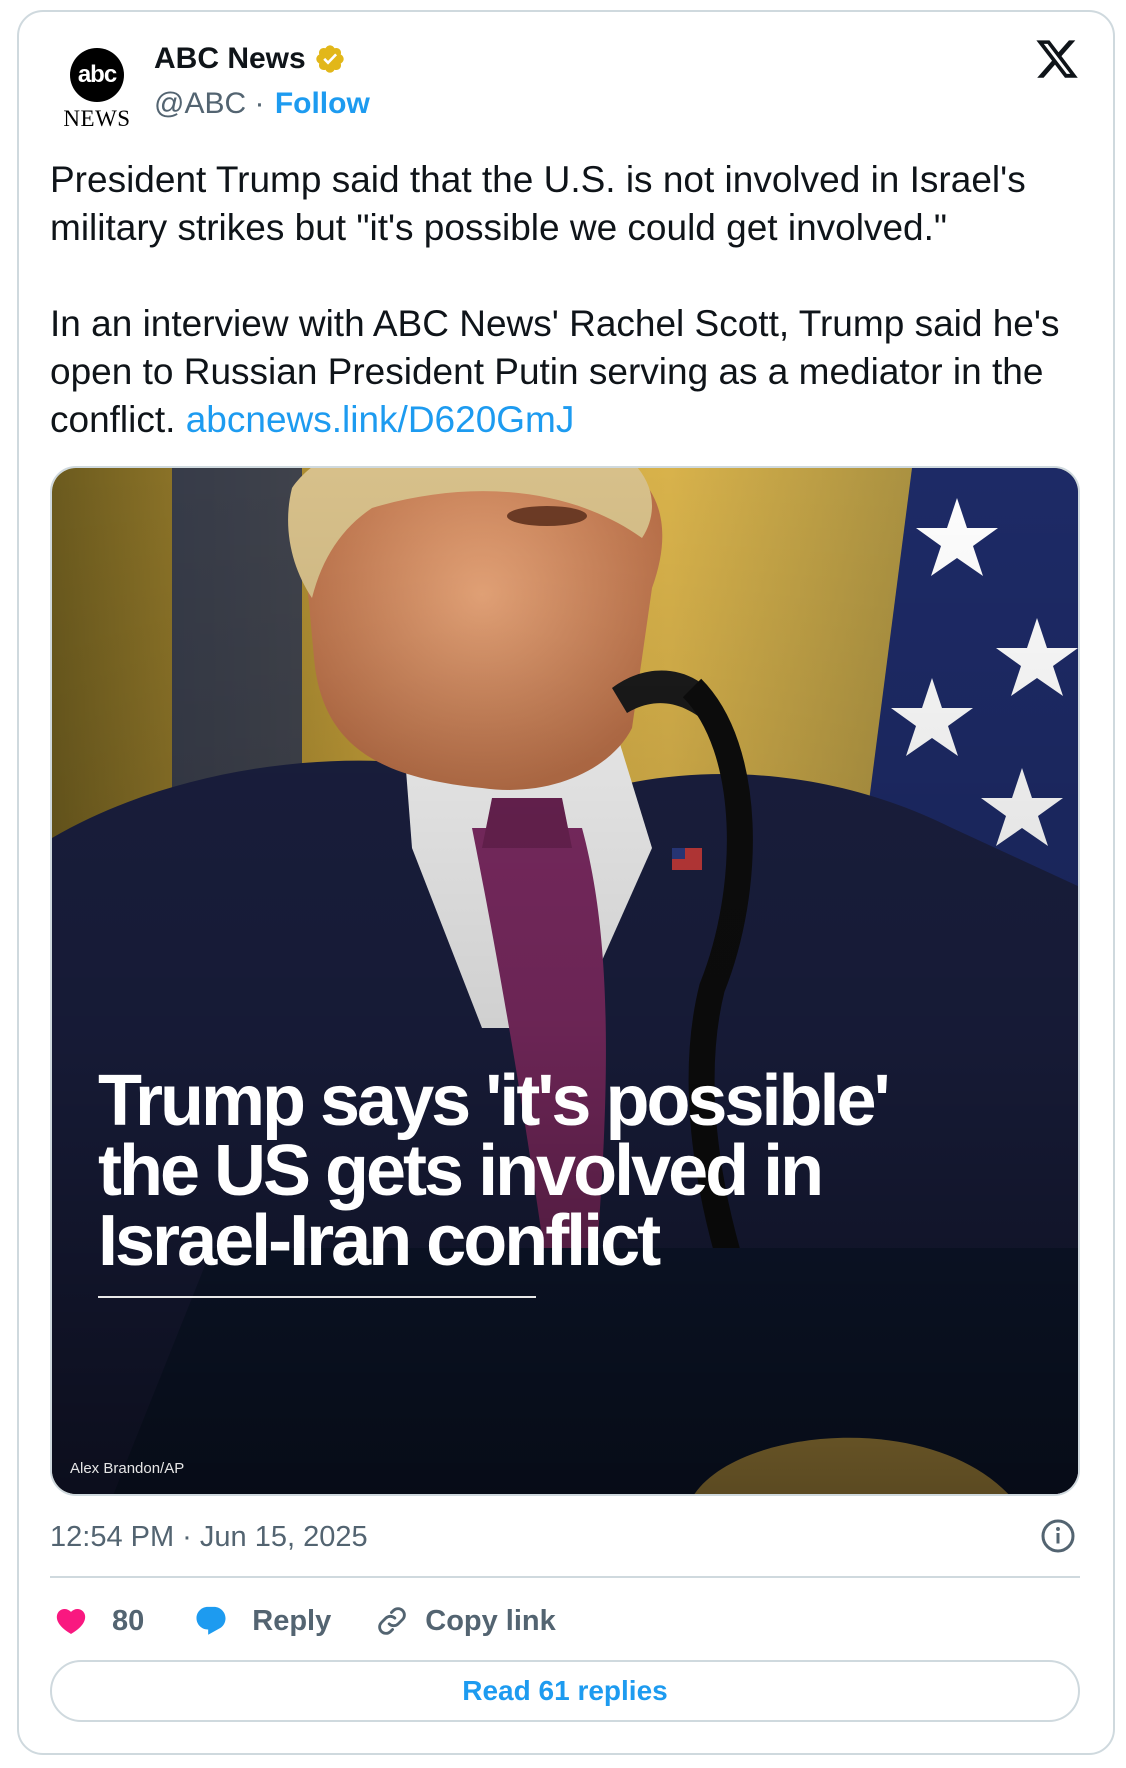 This screenshot has height=1768, width=1126. What do you see at coordinates (211, 1620) in the screenshot?
I see `reply-bubble-icon` at bounding box center [211, 1620].